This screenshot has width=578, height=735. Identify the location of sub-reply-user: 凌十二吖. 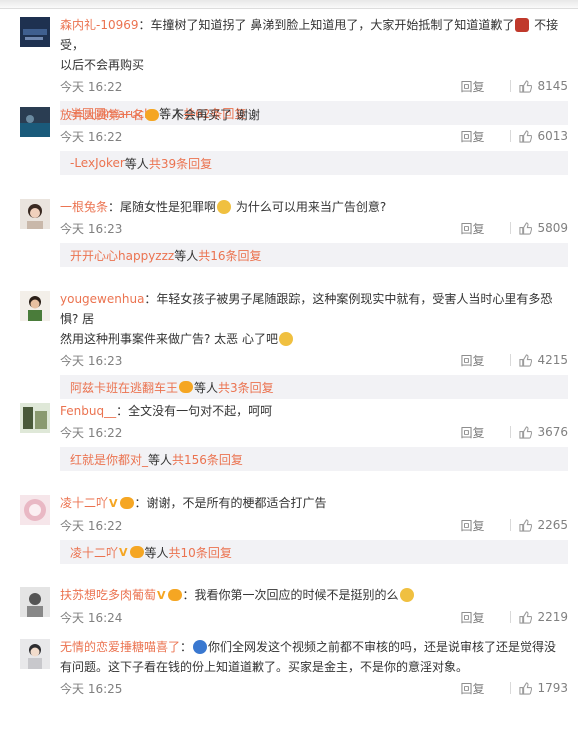
(94, 552).